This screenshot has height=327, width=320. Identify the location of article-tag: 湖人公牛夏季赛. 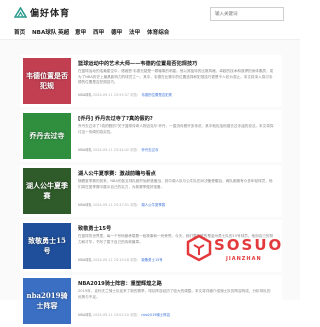
(153, 205).